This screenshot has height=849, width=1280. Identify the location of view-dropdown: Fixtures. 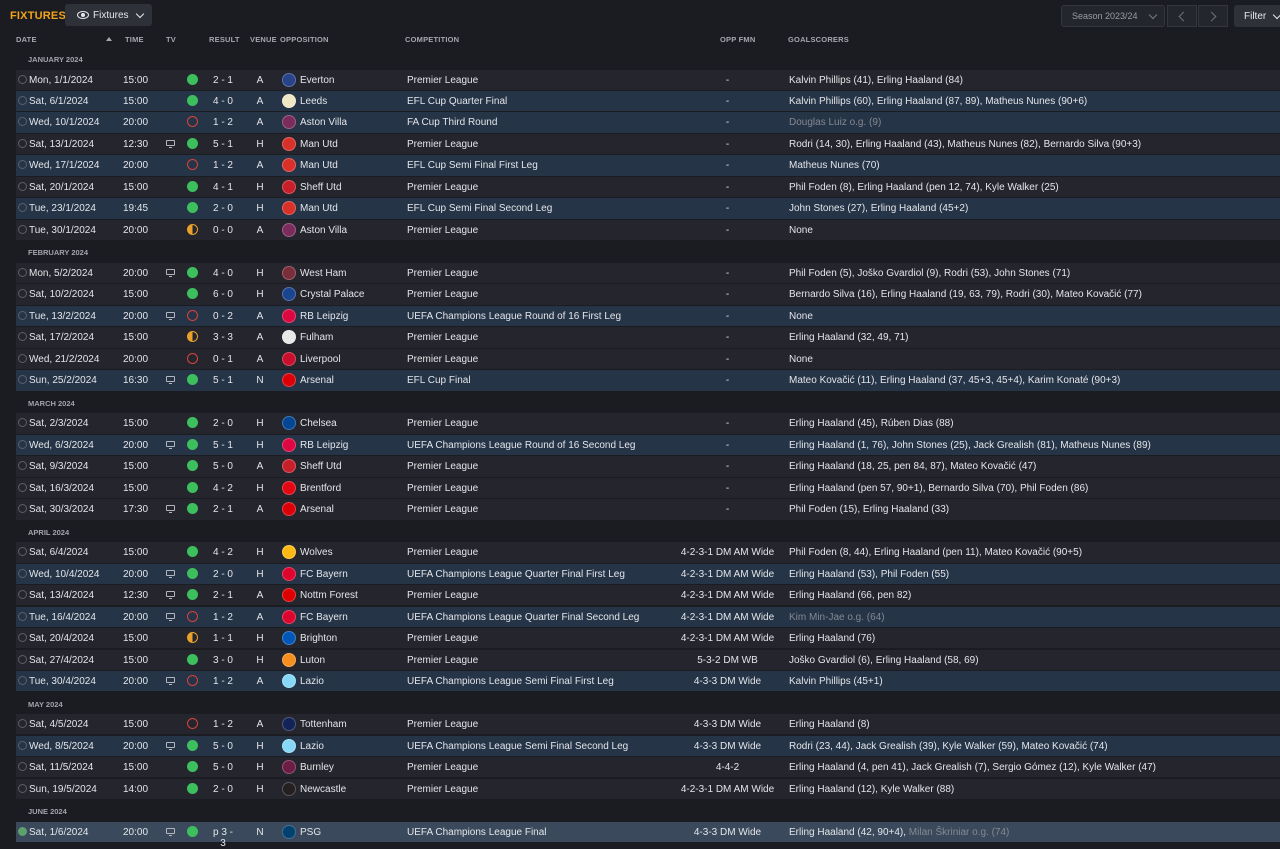
(108, 15).